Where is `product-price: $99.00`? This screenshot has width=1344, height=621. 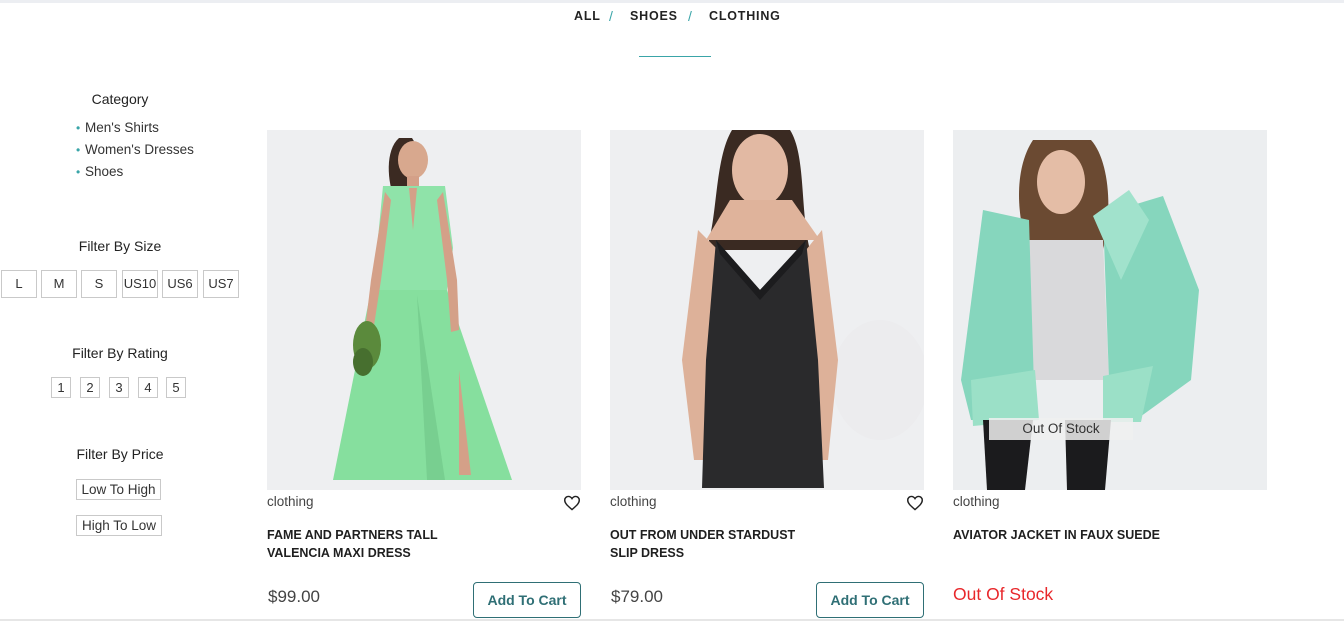
product-price: $99.00 is located at coordinates (294, 596).